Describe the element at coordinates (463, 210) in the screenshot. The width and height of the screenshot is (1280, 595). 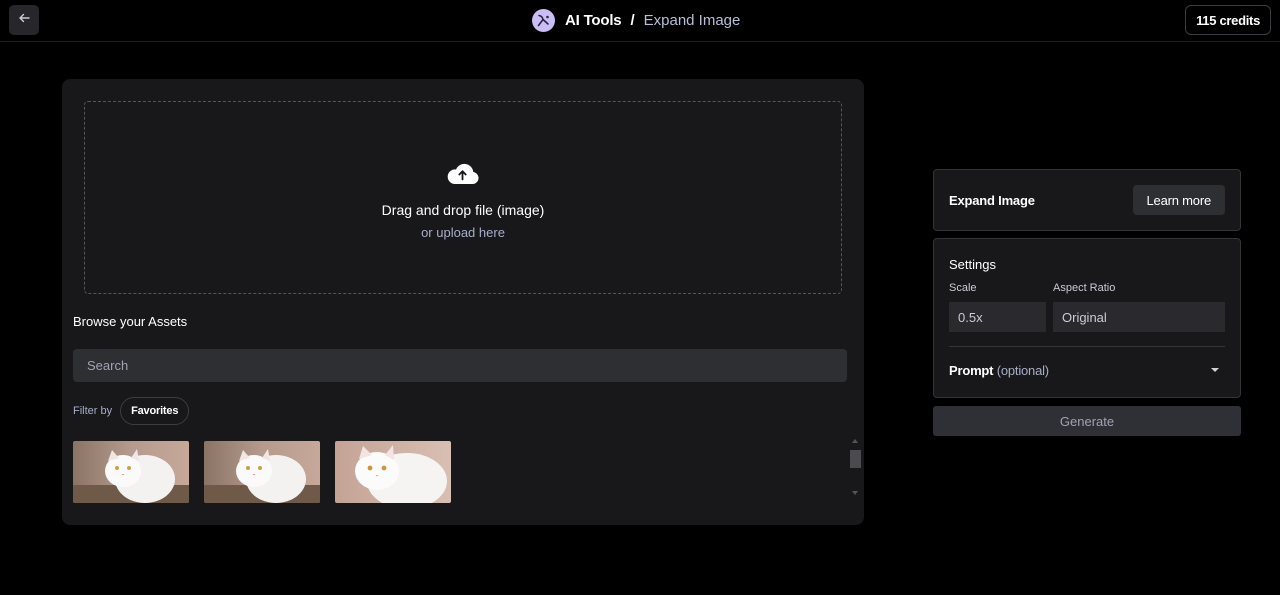
I see `dropzone-title: Drag and drop file (image)` at that location.